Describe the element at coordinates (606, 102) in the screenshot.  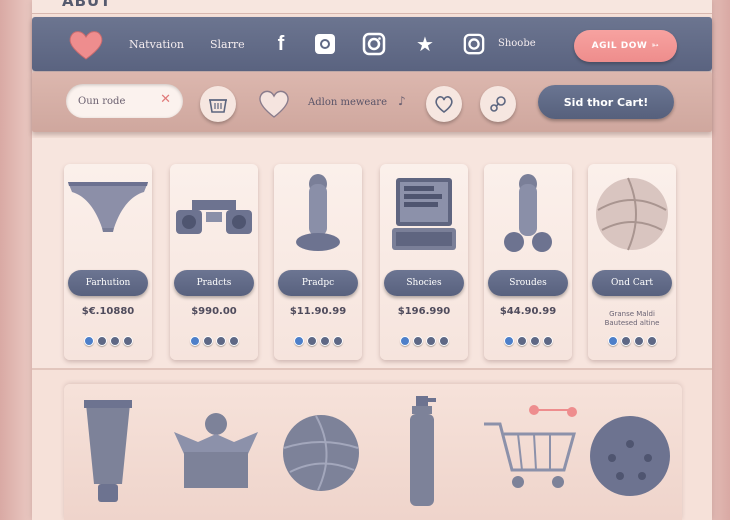
I see `view-cart-button: Sid thor Cart!` at that location.